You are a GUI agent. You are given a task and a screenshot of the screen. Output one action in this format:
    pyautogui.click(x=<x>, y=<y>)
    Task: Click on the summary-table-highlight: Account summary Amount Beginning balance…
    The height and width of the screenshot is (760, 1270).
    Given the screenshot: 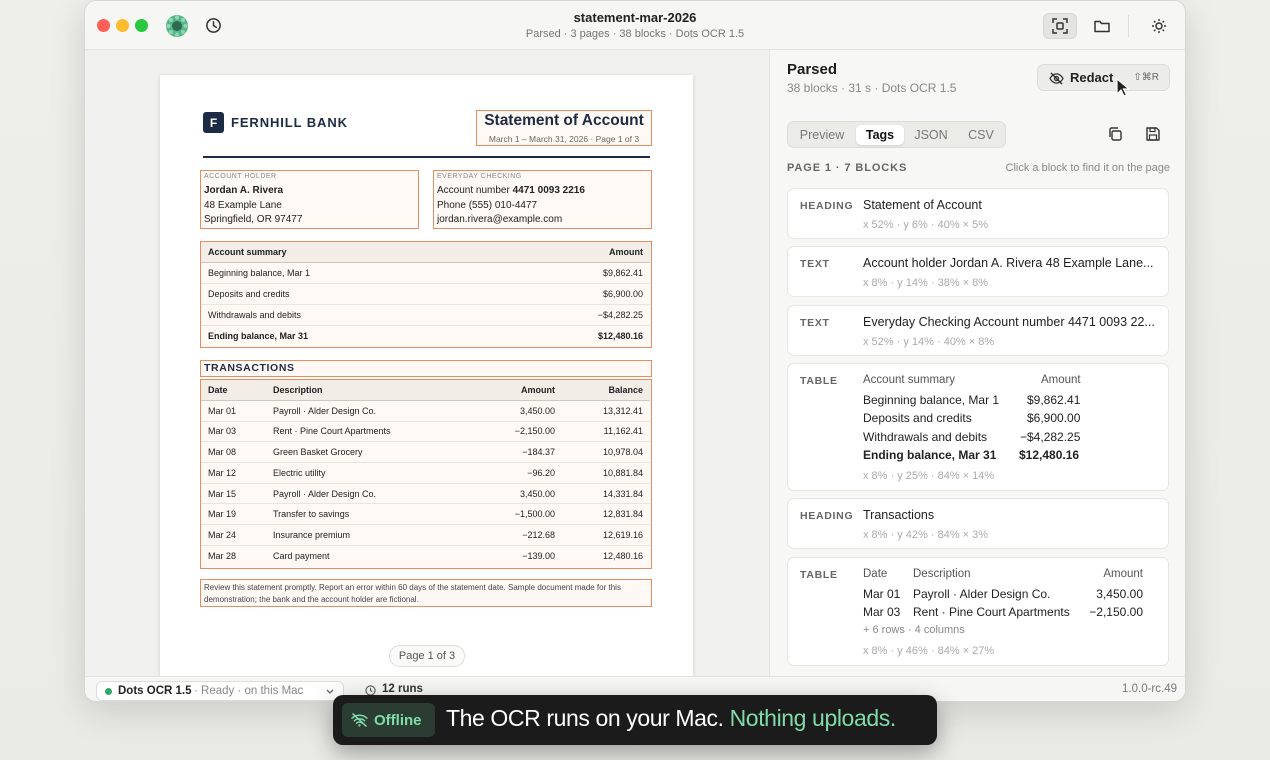 What is the action you would take?
    pyautogui.click(x=426, y=294)
    